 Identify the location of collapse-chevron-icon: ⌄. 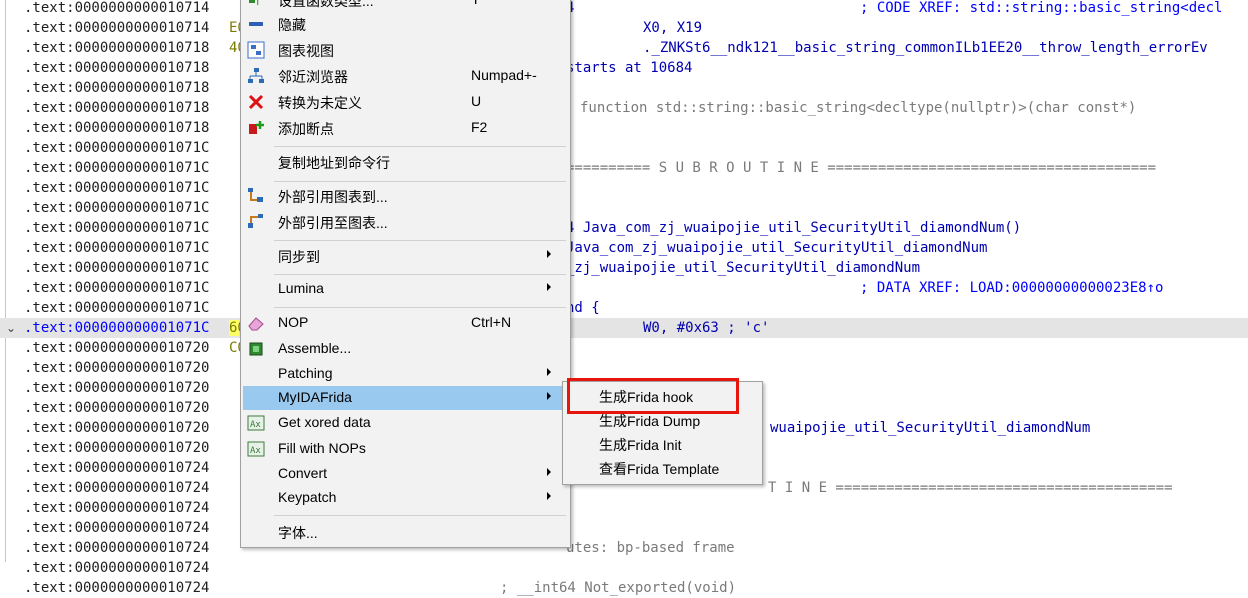
(11, 328).